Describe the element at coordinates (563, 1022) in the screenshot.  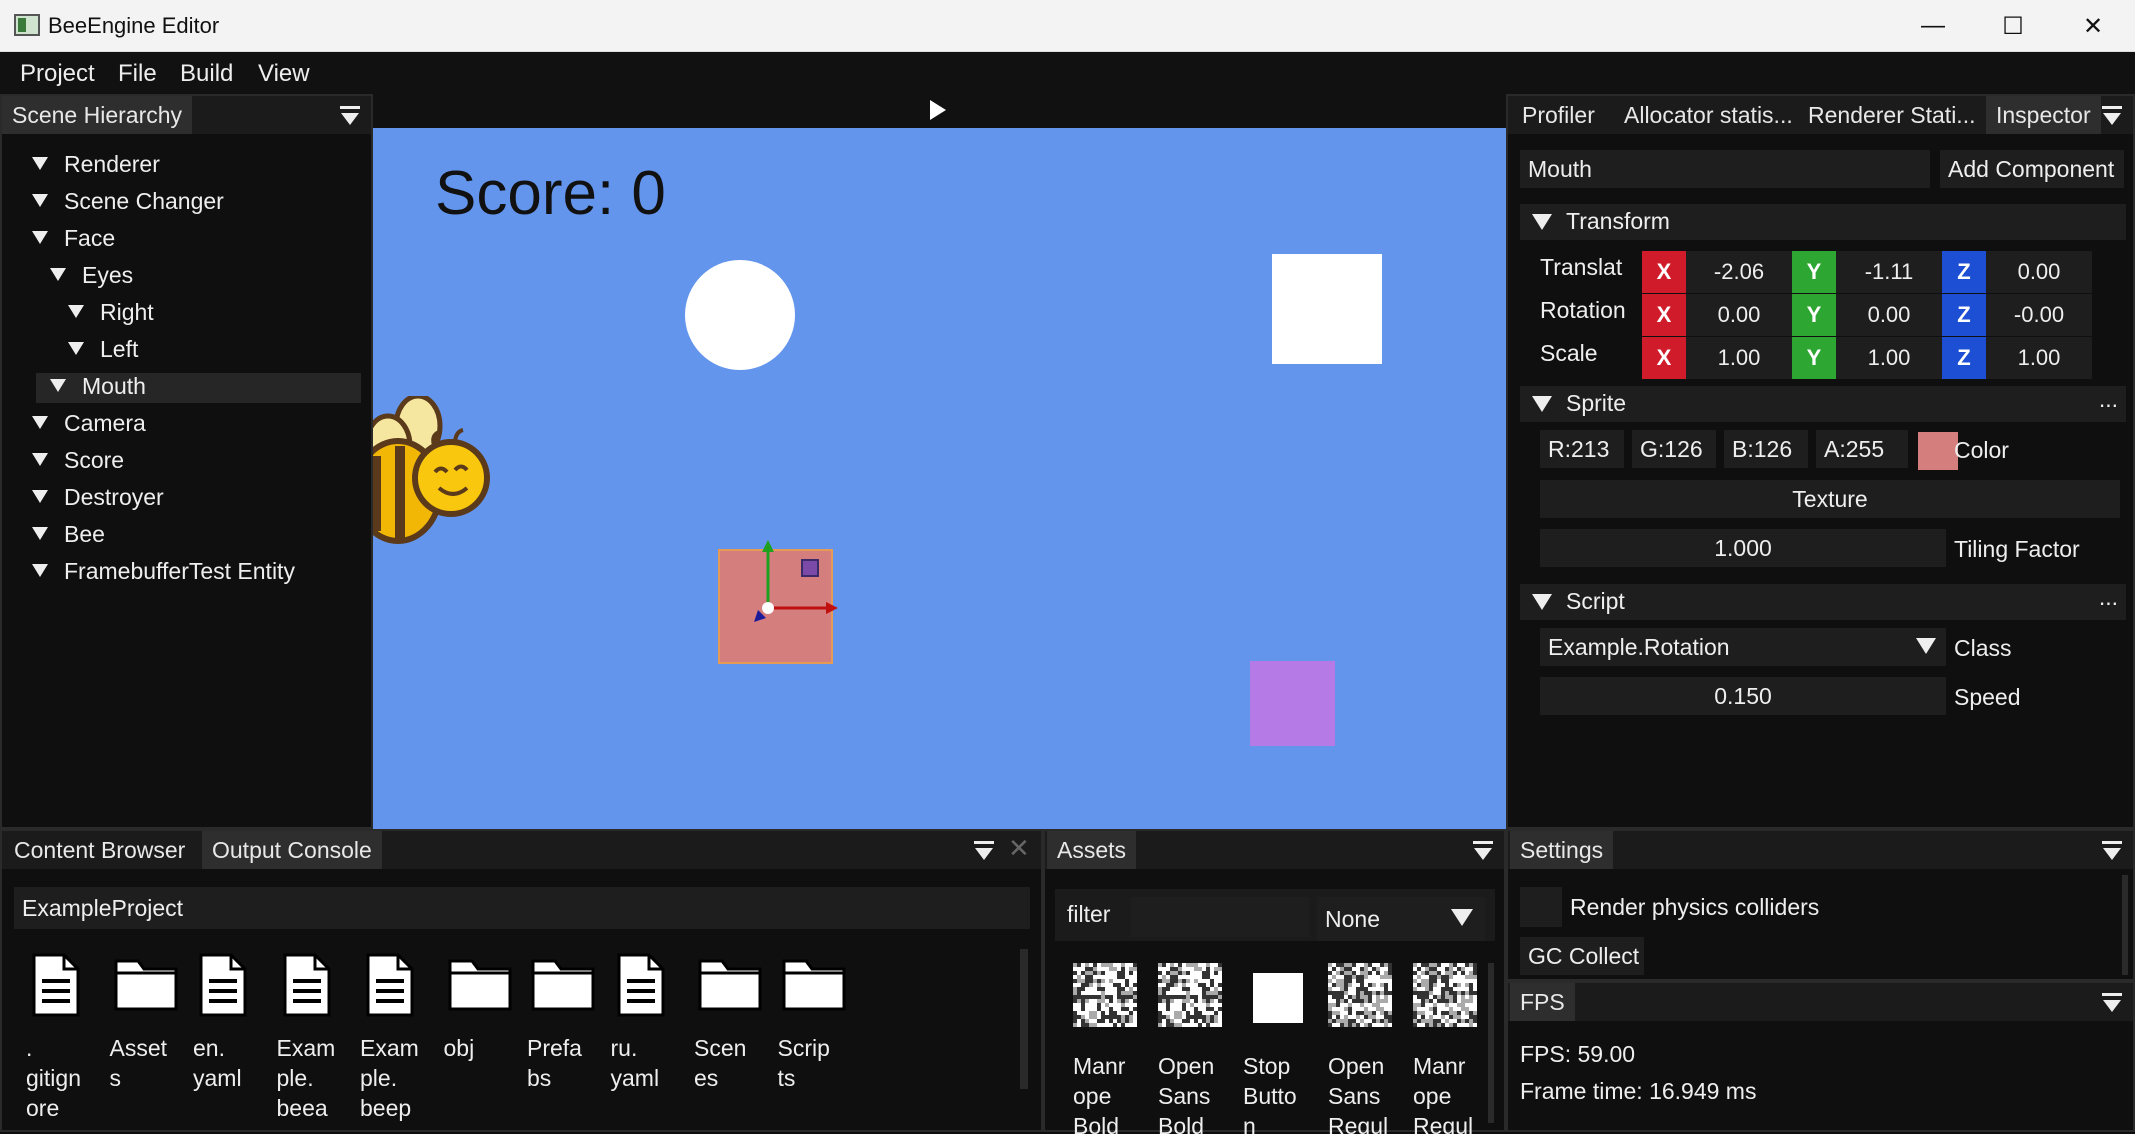
I see `content-item: Prefa bs` at that location.